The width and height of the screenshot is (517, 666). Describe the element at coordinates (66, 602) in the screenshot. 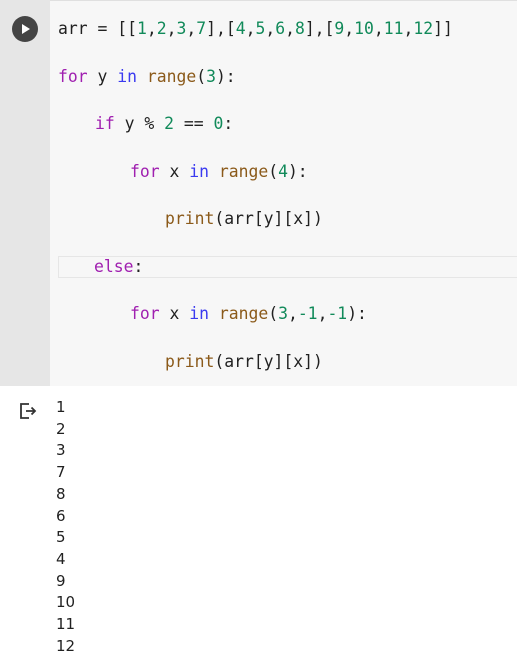

I see `output-line: 10` at that location.